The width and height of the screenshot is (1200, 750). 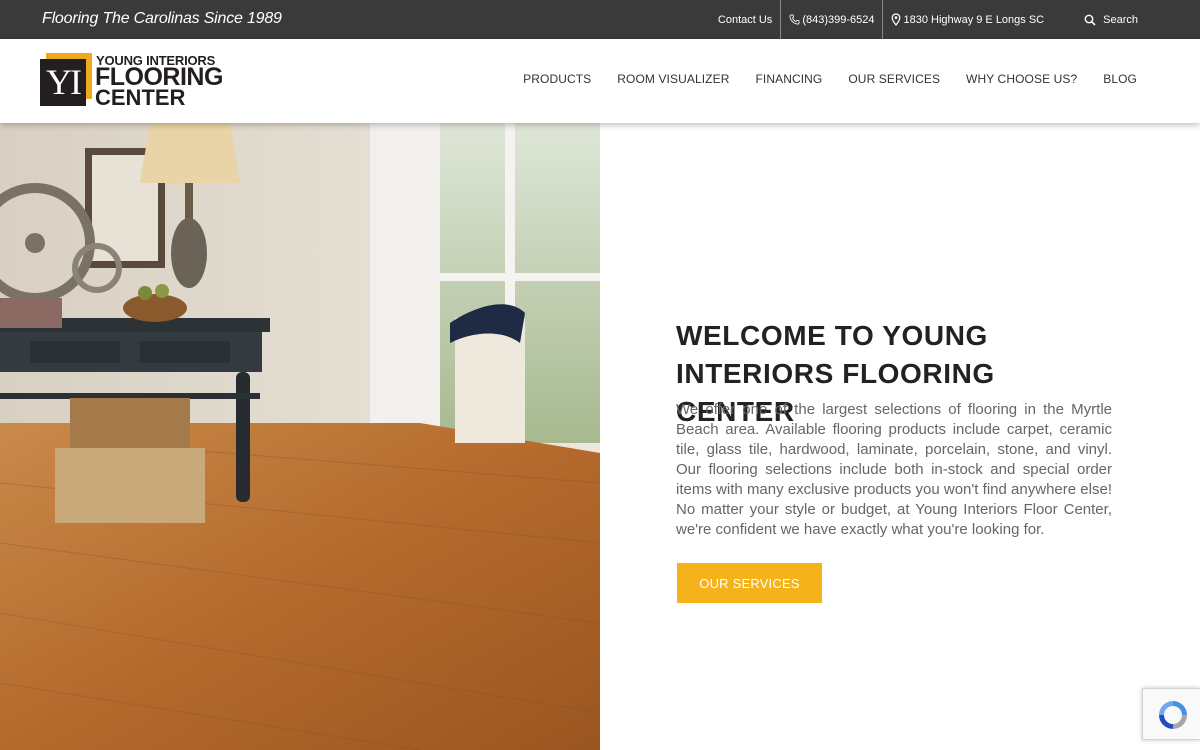 What do you see at coordinates (132, 81) in the screenshot?
I see `site-logo: YI YOUNG INTERIORS FLOORING CENTER` at bounding box center [132, 81].